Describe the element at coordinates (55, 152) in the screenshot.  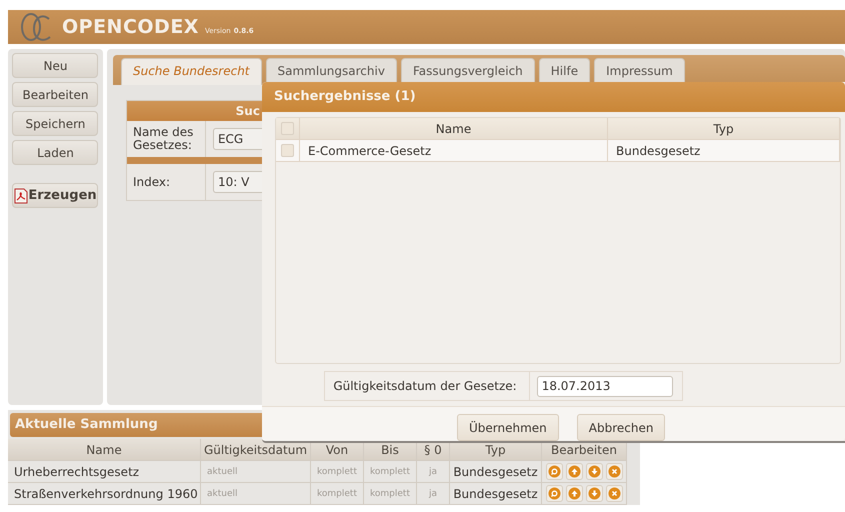
I see `sidebar-button: Laden` at that location.